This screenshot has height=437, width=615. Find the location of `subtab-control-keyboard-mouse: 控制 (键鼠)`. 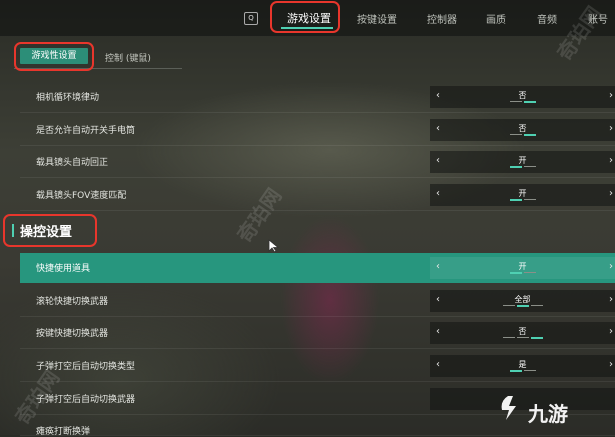

subtab-control-keyboard-mouse: 控制 (键鼠) is located at coordinates (128, 57).